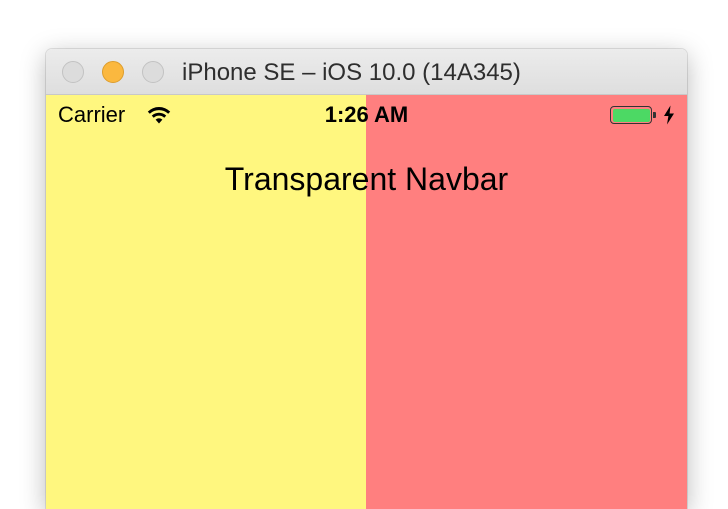 This screenshot has height=509, width=728. What do you see at coordinates (73, 72) in the screenshot?
I see `close-button` at bounding box center [73, 72].